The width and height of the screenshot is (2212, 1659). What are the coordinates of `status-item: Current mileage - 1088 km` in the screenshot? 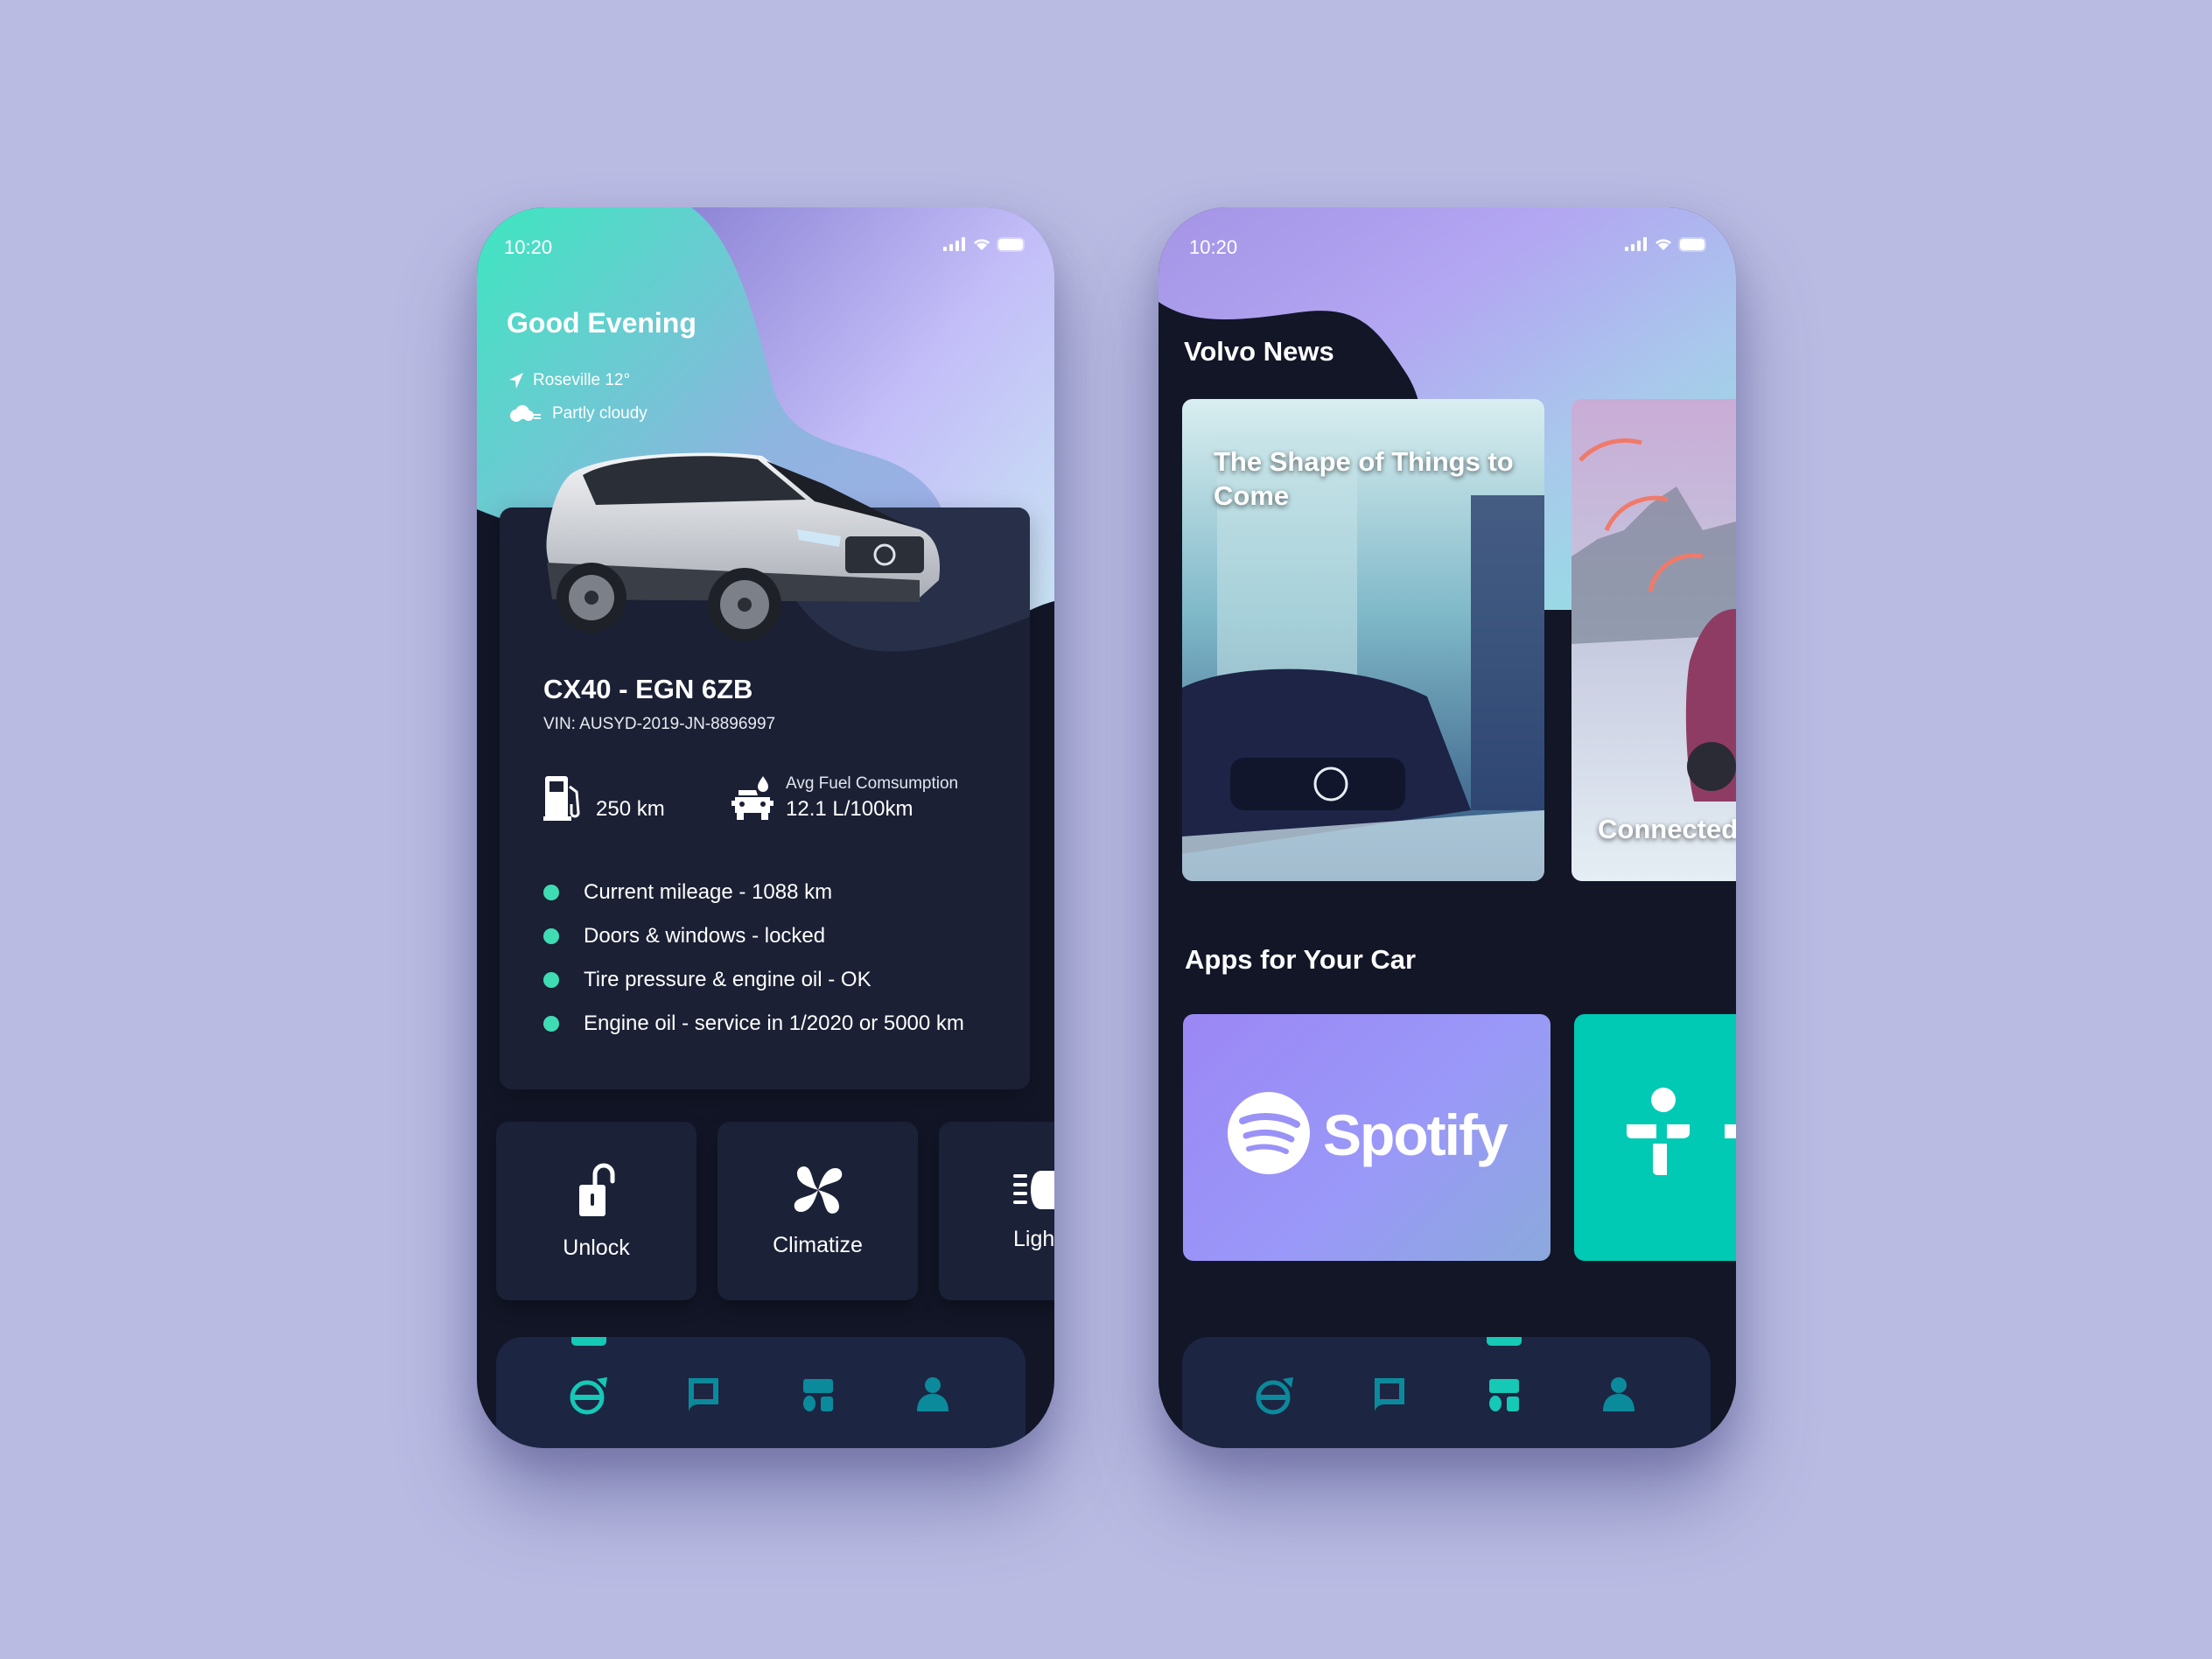 It's located at (753, 892).